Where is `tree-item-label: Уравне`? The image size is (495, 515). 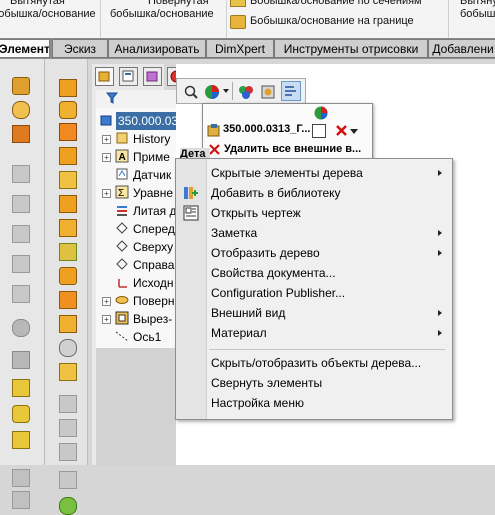 tree-item-label: Уравне is located at coordinates (153, 193).